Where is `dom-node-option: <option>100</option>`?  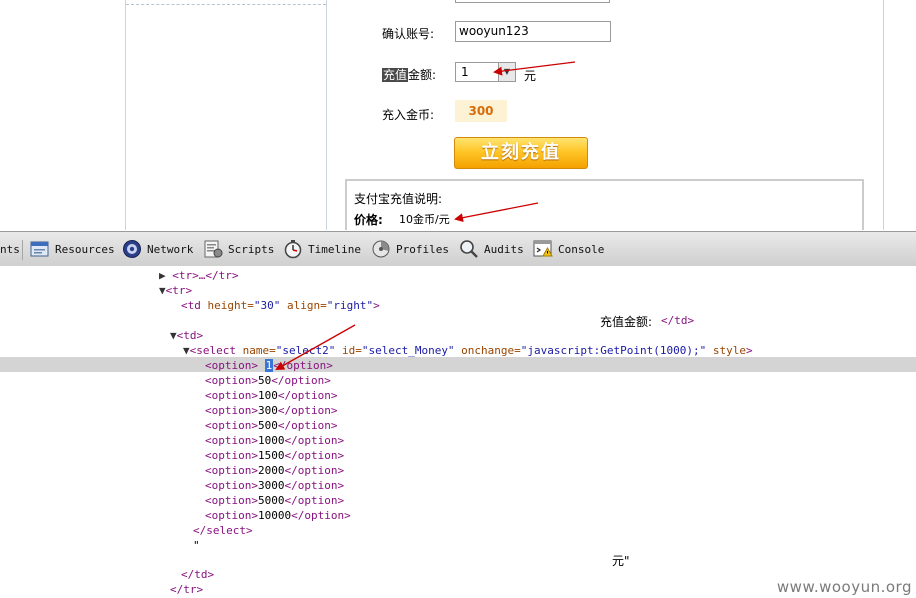
dom-node-option: <option>100</option> is located at coordinates (271, 395).